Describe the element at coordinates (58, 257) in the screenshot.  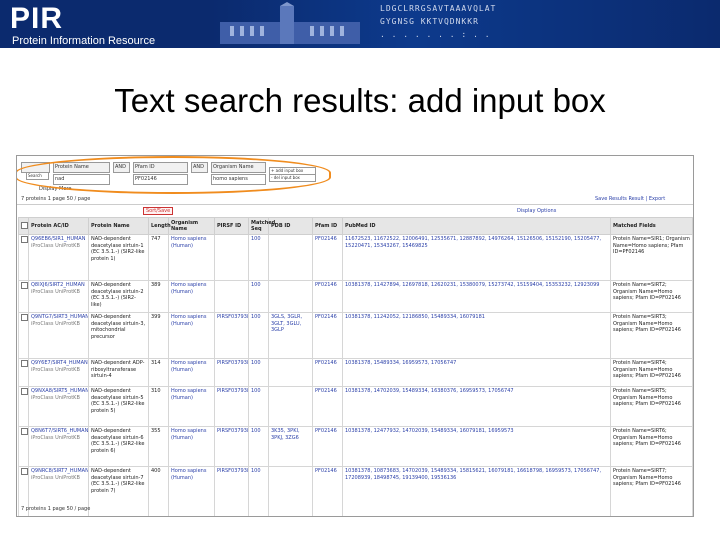
I see `protein-id-cell: Q96EB6/SIR1_HUMAN iProClass UniProtKB` at that location.